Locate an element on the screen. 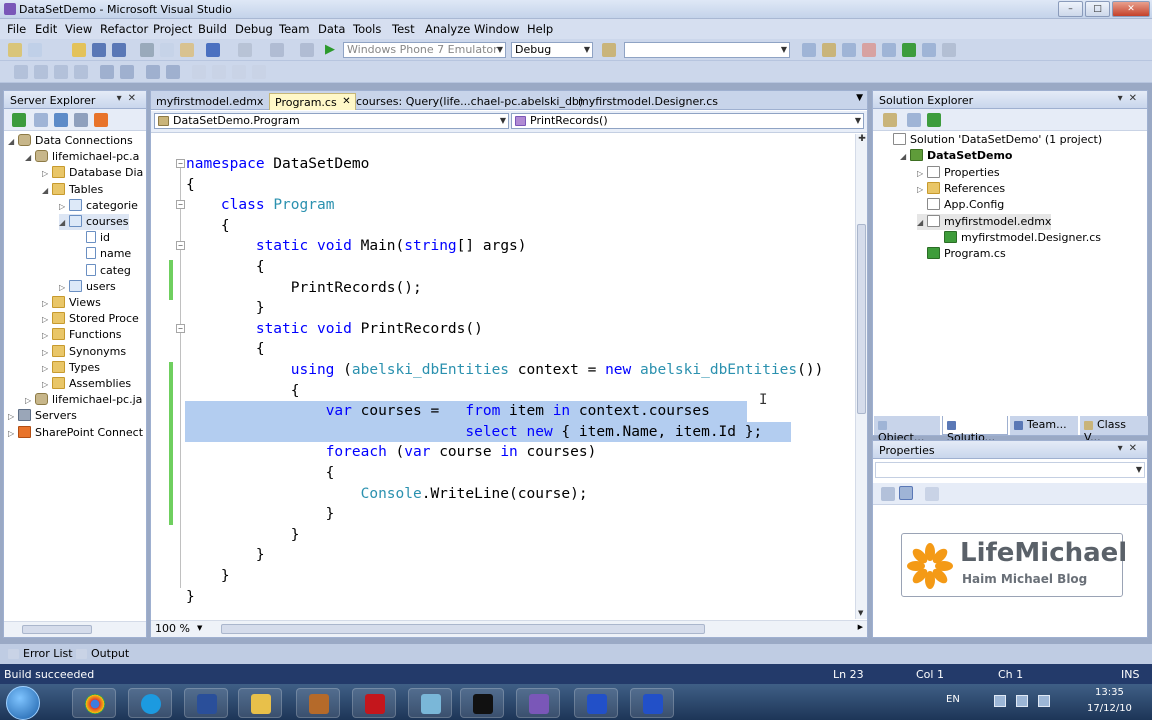 The width and height of the screenshot is (1152, 720). server-tree-item: categ is located at coordinates (103, 271).